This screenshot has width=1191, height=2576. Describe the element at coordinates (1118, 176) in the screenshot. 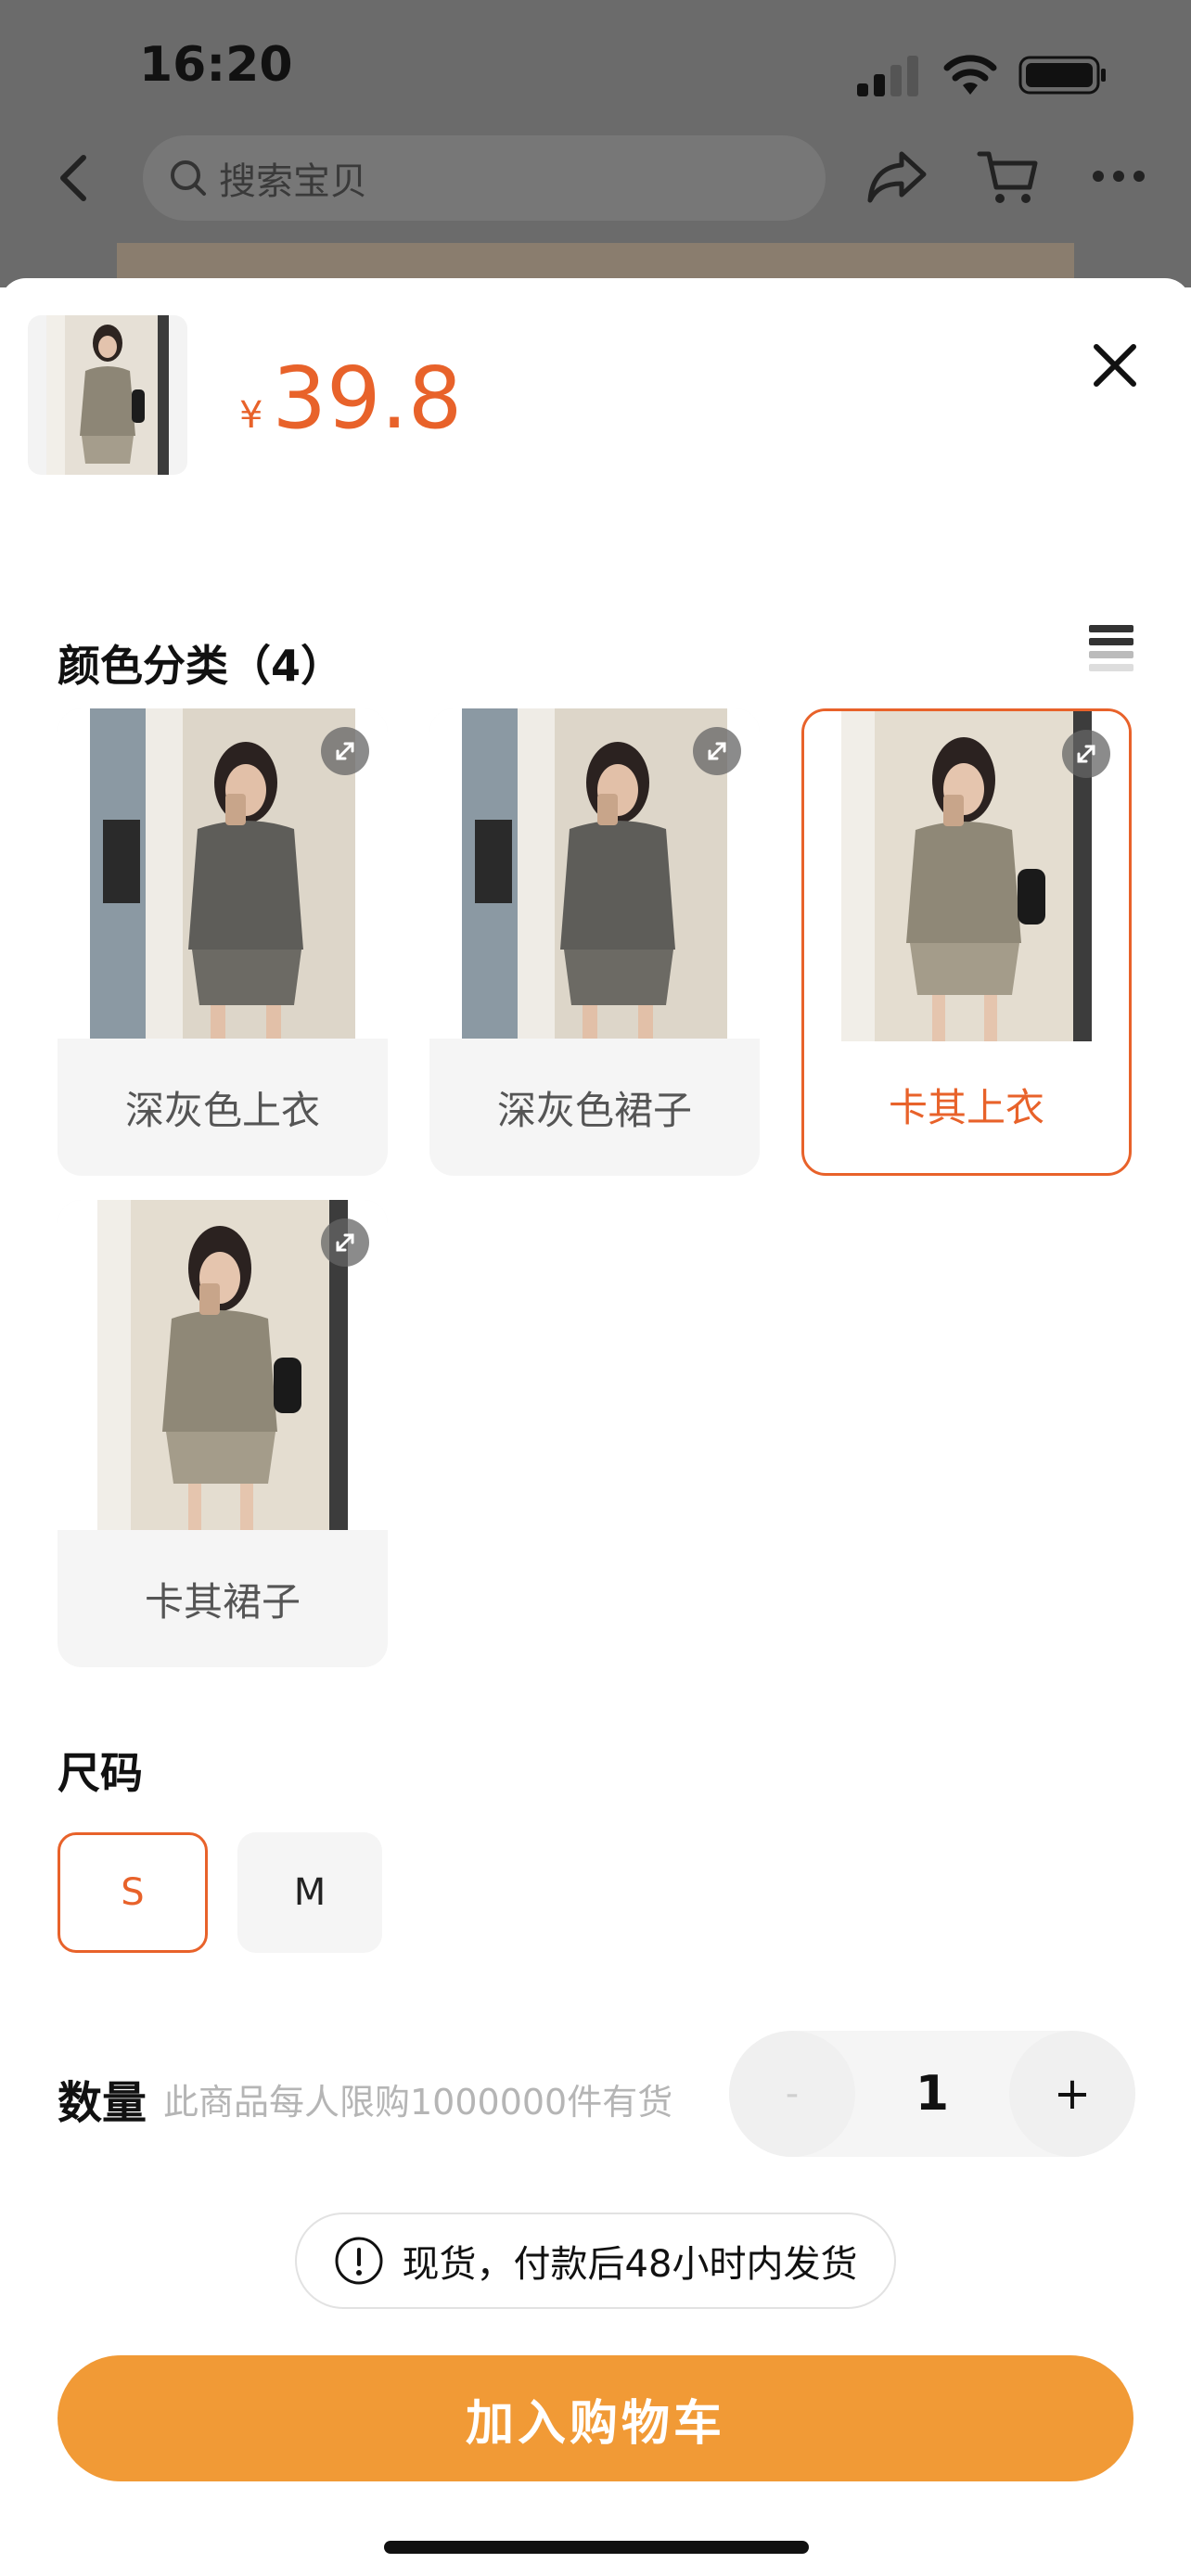

I see `more-icon` at that location.